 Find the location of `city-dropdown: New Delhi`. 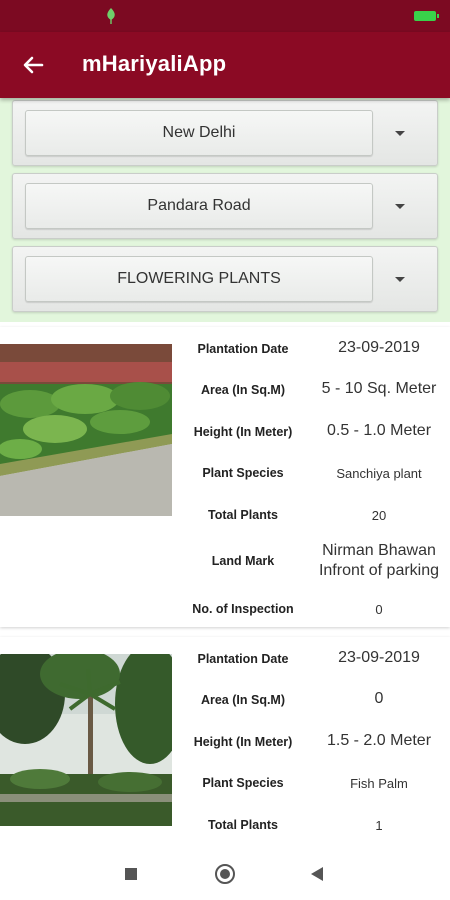

city-dropdown: New Delhi is located at coordinates (225, 133).